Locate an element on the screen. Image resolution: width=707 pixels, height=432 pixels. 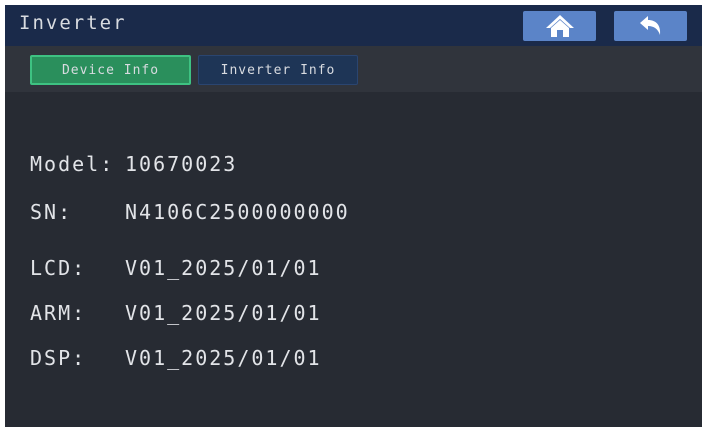
tab-device-info: Device Info is located at coordinates (110, 70).